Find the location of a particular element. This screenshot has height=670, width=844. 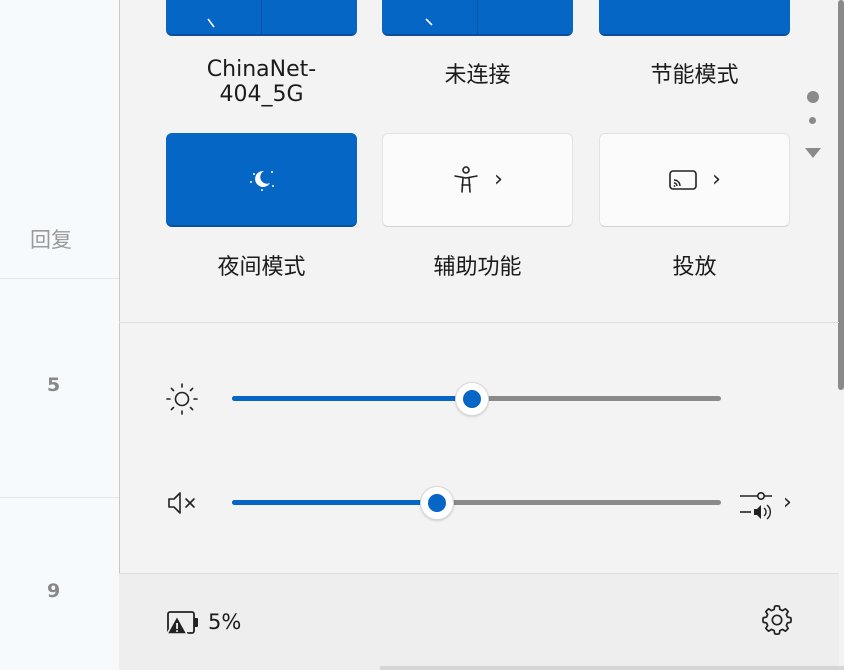

page-dot-active is located at coordinates (813, 97).